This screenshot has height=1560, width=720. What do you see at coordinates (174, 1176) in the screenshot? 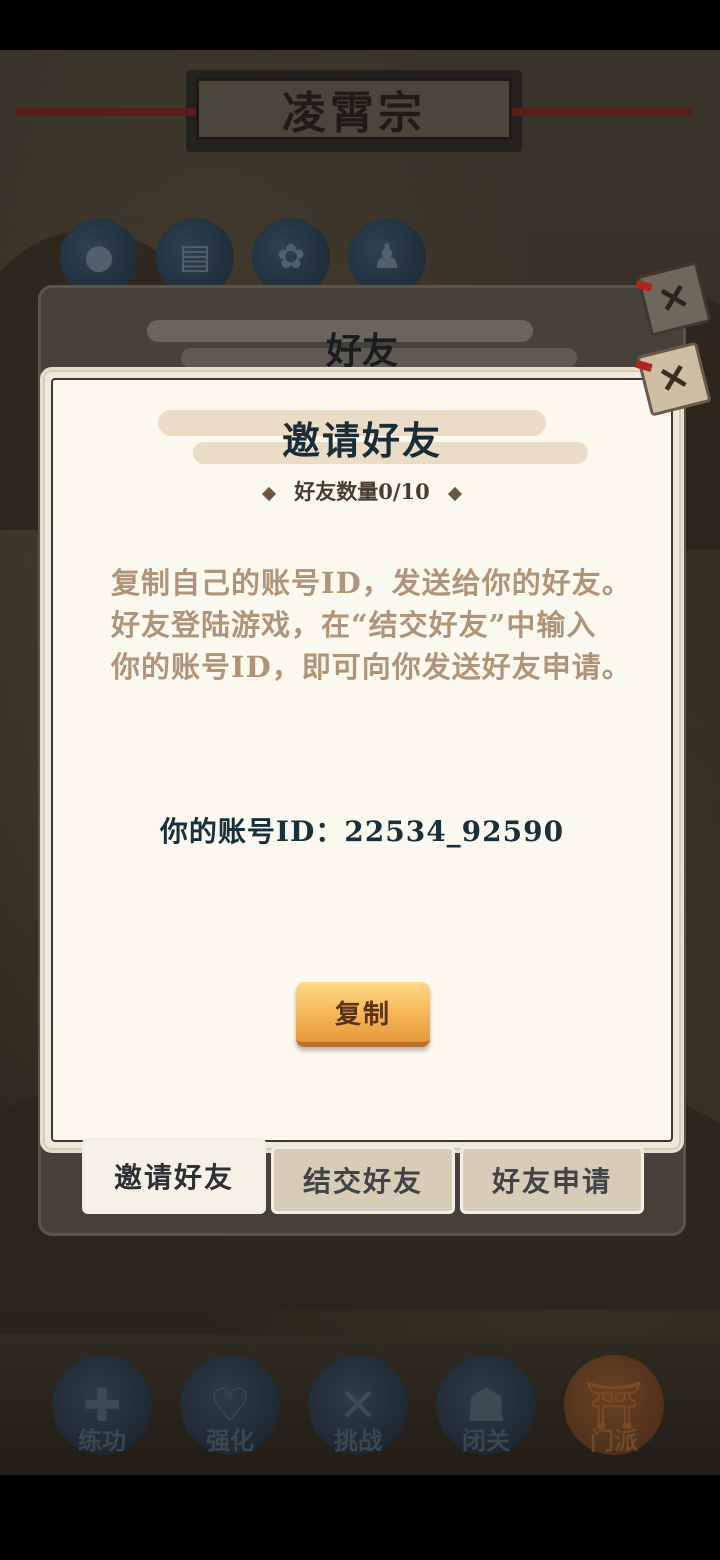
I see `tab-invite-friend: 邀请好友` at bounding box center [174, 1176].